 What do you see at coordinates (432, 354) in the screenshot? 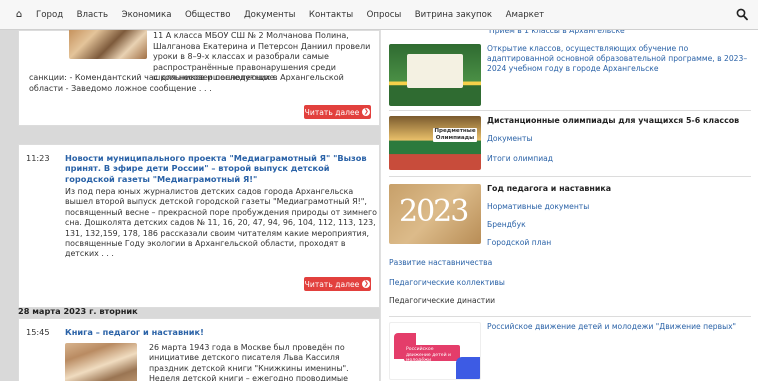
I see `movement-image-text: Российское движение детей и молодёжи` at bounding box center [432, 354].